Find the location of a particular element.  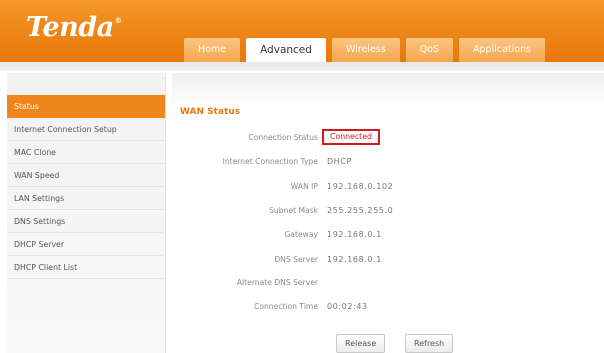

gateway-value: 192.168.0.1 is located at coordinates (354, 234).